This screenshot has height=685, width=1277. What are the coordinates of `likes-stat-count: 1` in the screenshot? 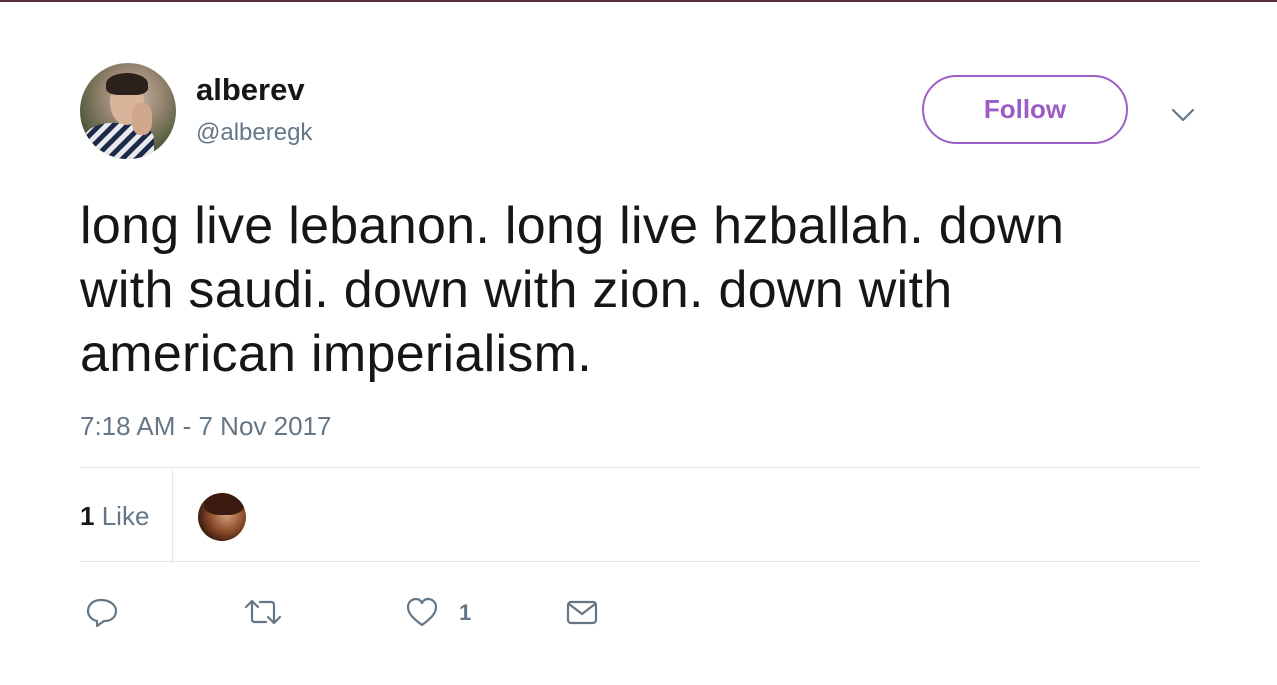 It's located at (87, 516).